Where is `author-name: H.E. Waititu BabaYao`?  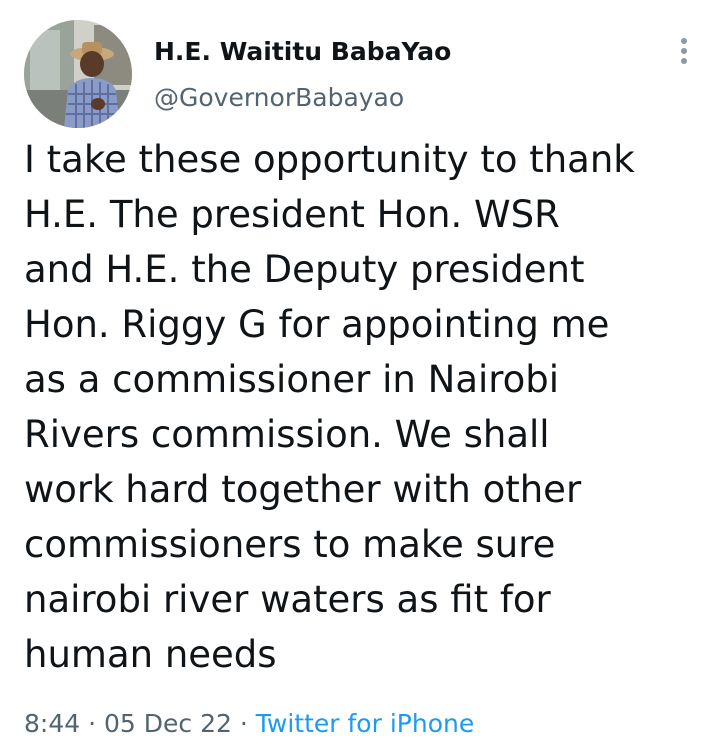
author-name: H.E. Waititu BabaYao is located at coordinates (302, 52).